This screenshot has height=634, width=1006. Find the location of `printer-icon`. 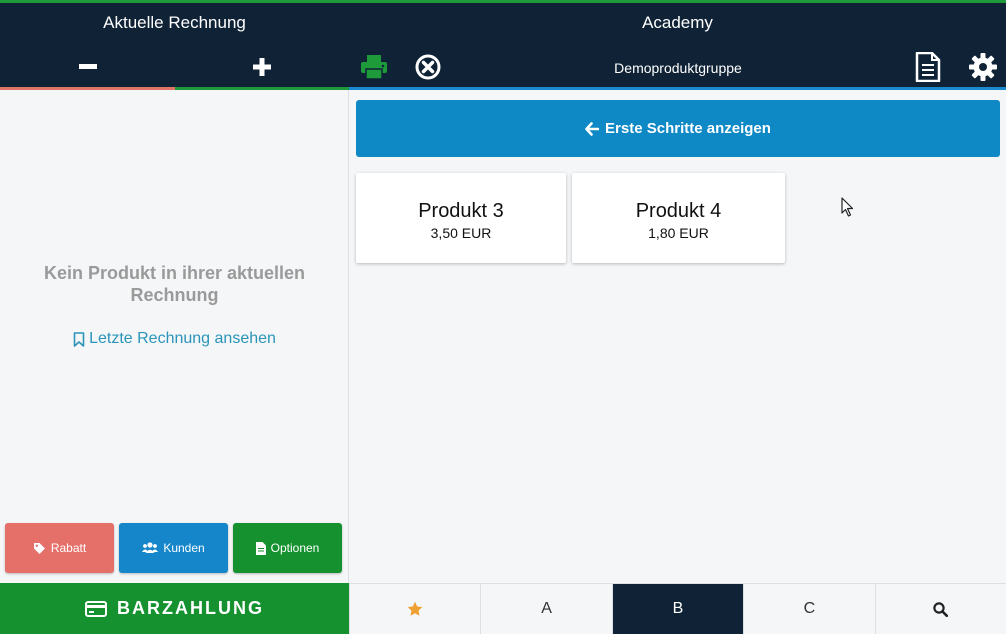

printer-icon is located at coordinates (374, 67).